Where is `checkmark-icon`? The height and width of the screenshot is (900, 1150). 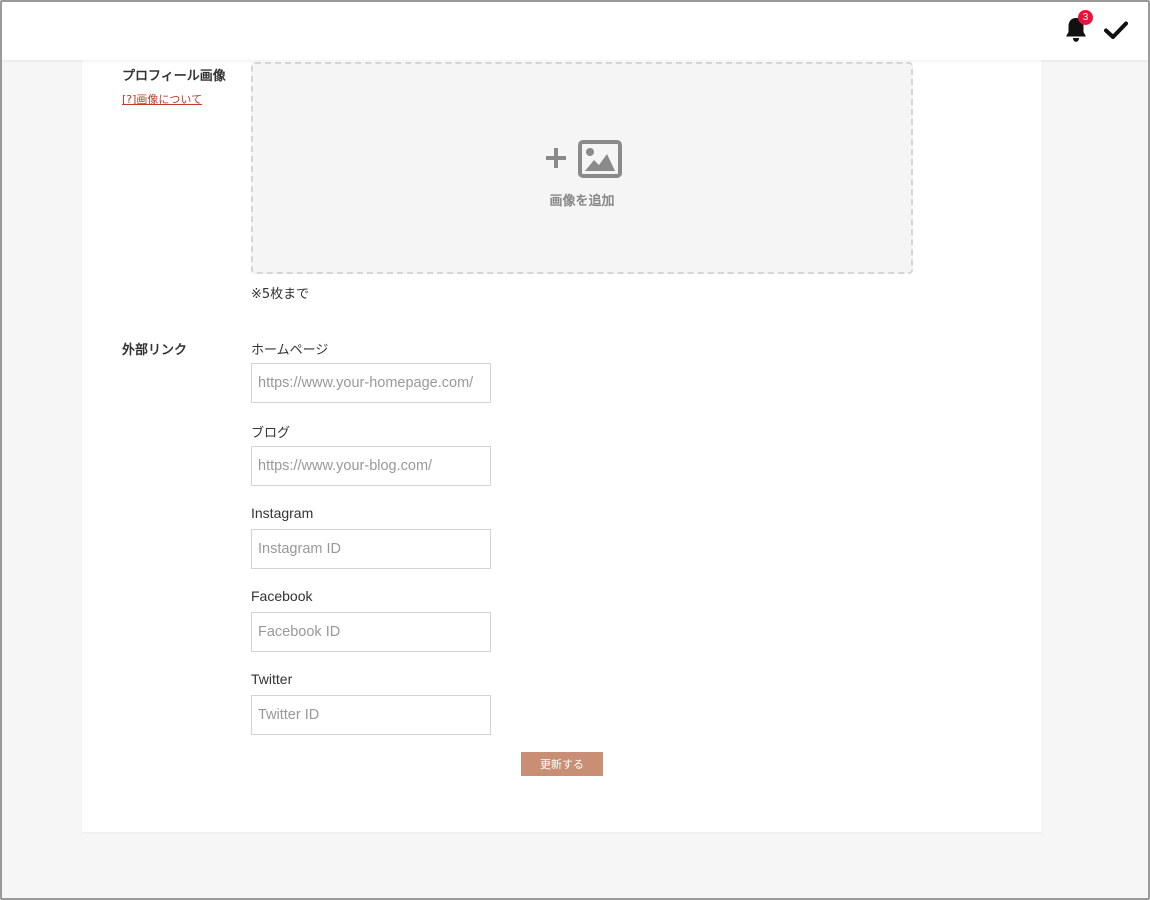
checkmark-icon is located at coordinates (1116, 30).